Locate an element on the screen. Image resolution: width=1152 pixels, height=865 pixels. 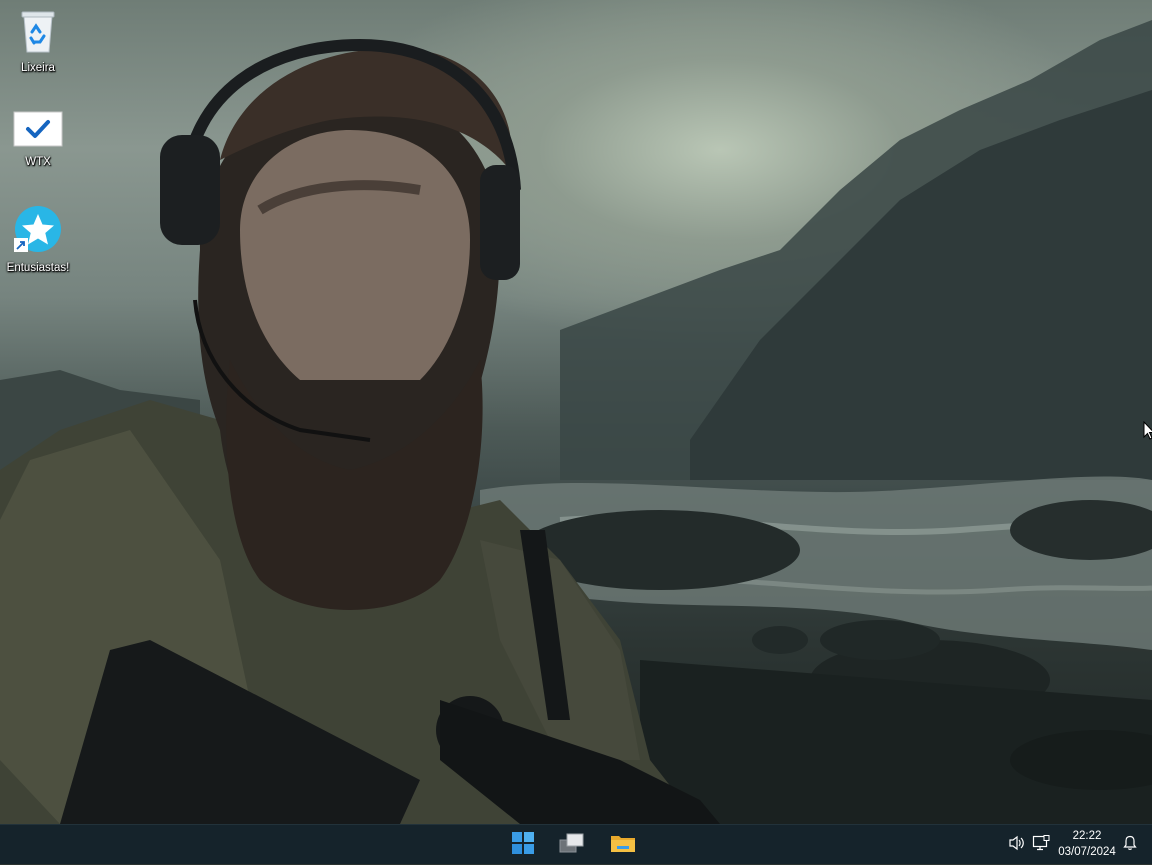
file-explorer-button is located at coordinates (623, 845).